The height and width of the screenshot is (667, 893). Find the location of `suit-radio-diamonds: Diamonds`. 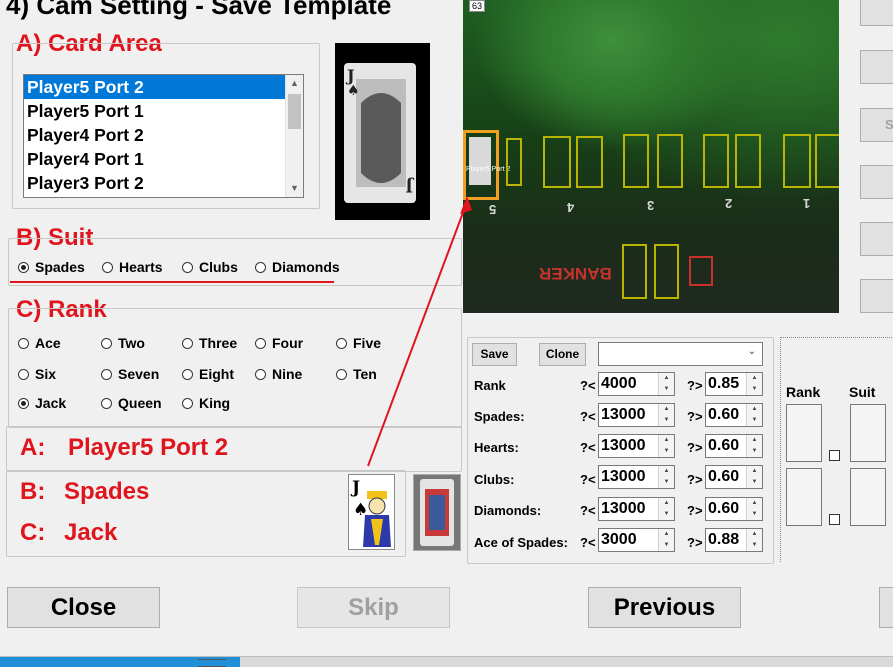

suit-radio-diamonds: Diamonds is located at coordinates (297, 267).